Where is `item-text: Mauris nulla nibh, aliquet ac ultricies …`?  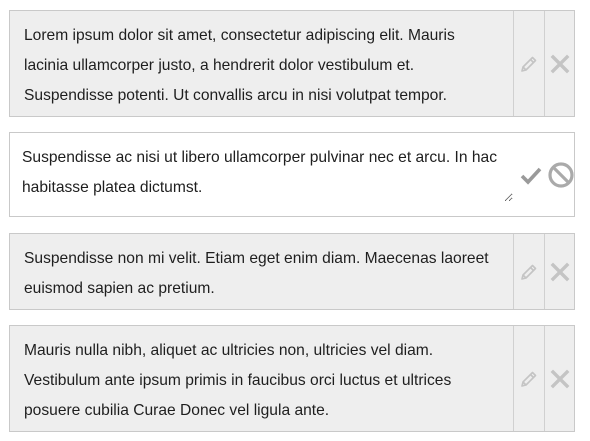 item-text: Mauris nulla nibh, aliquet ac ultricies … is located at coordinates (238, 380).